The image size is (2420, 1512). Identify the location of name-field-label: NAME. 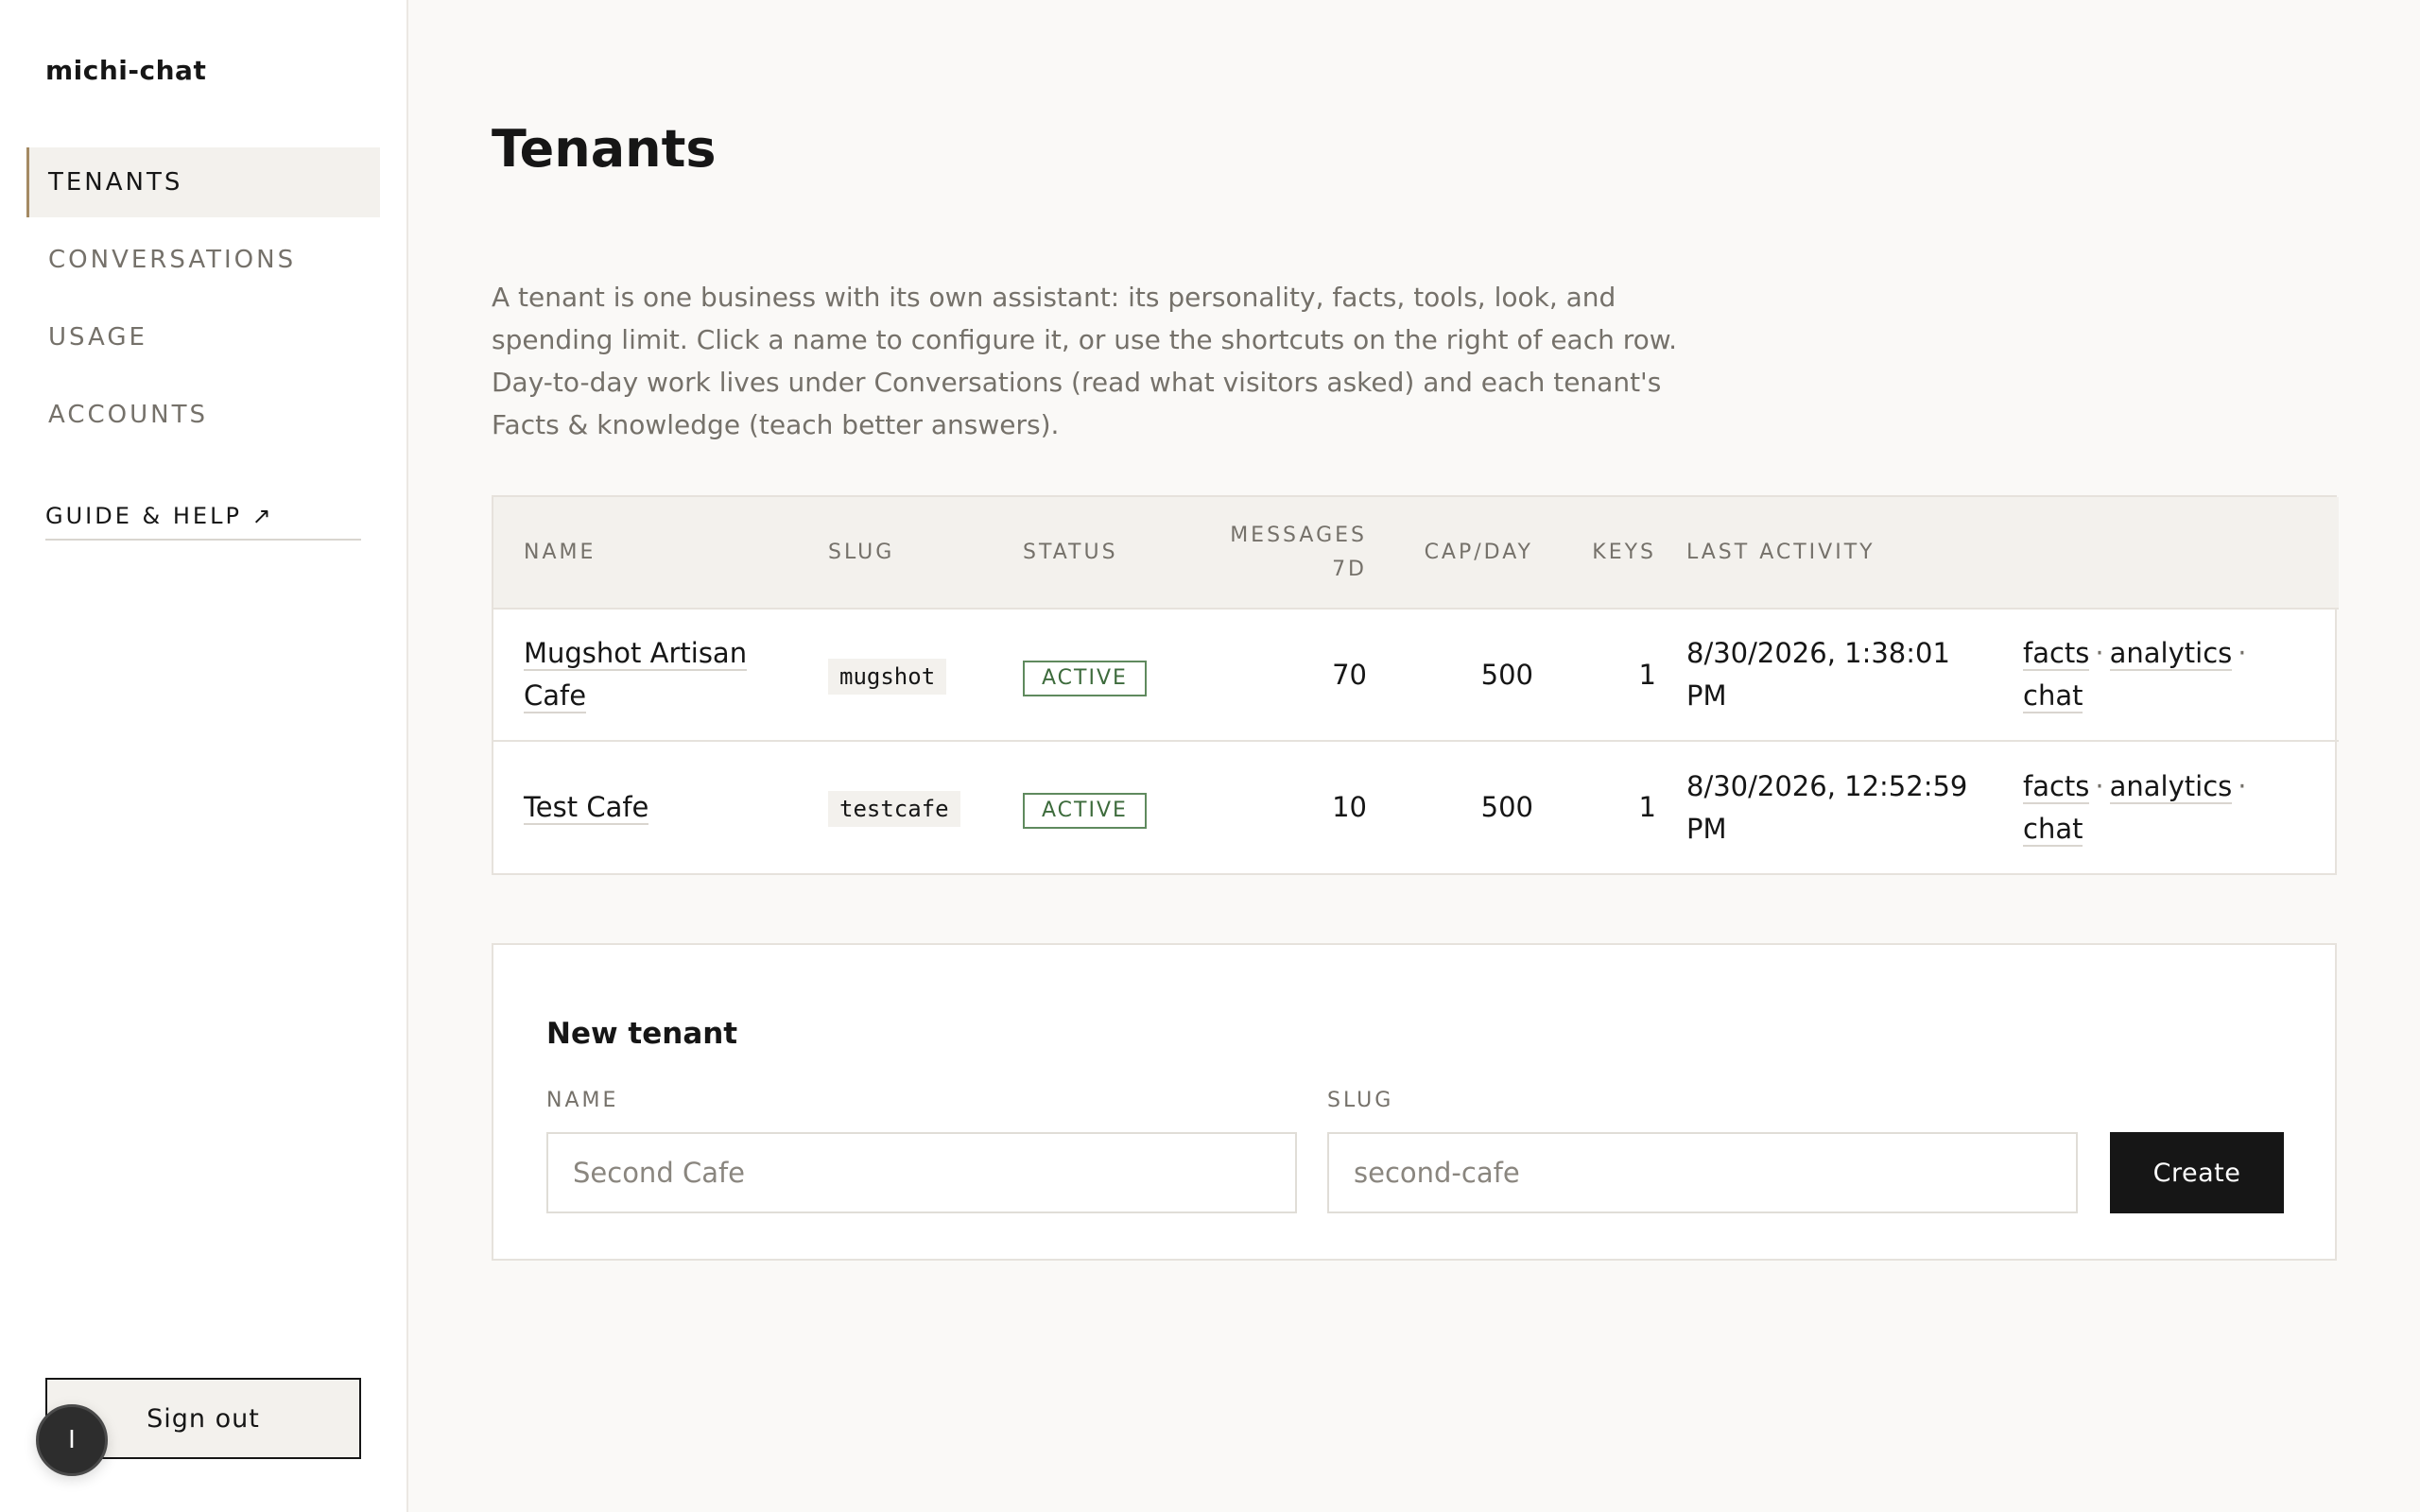
(582, 1100).